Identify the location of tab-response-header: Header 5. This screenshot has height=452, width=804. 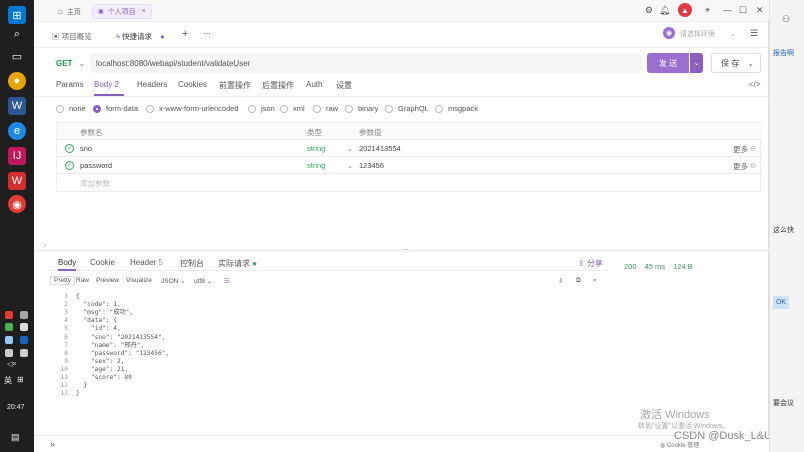
(146, 262).